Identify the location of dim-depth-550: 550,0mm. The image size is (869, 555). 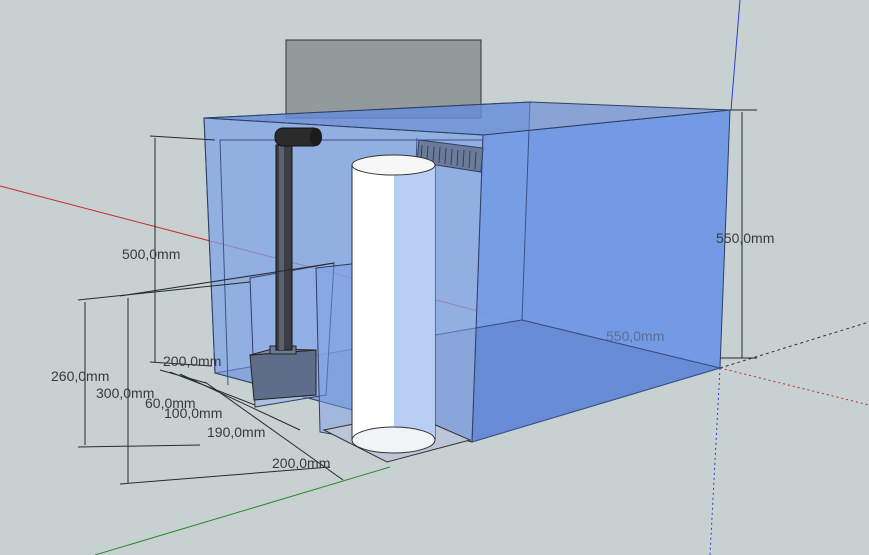
(635, 336).